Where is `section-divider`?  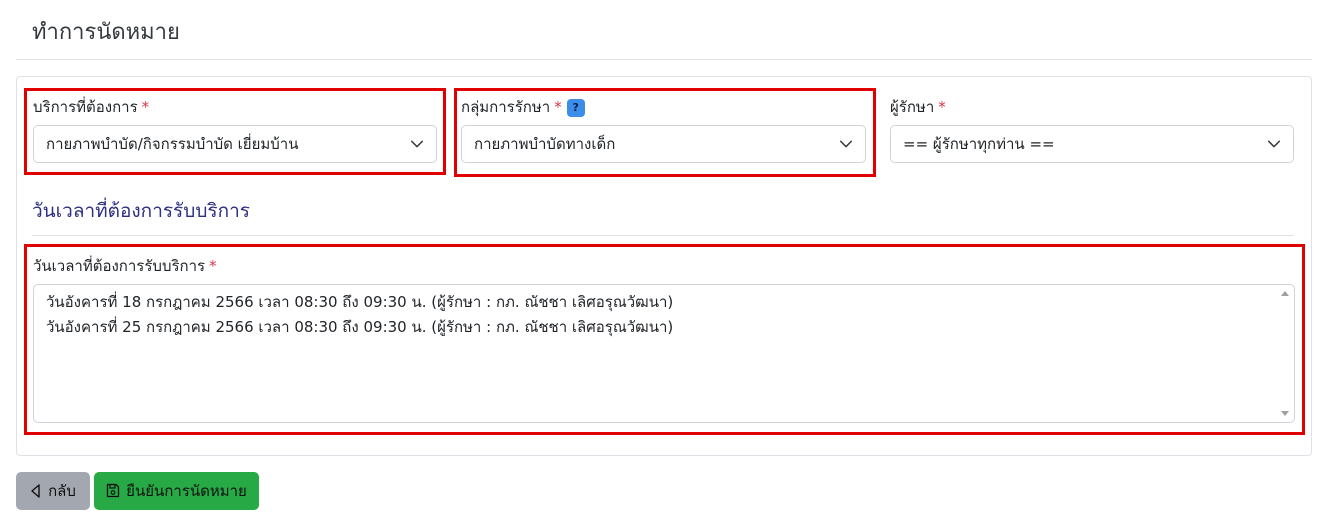 section-divider is located at coordinates (663, 235).